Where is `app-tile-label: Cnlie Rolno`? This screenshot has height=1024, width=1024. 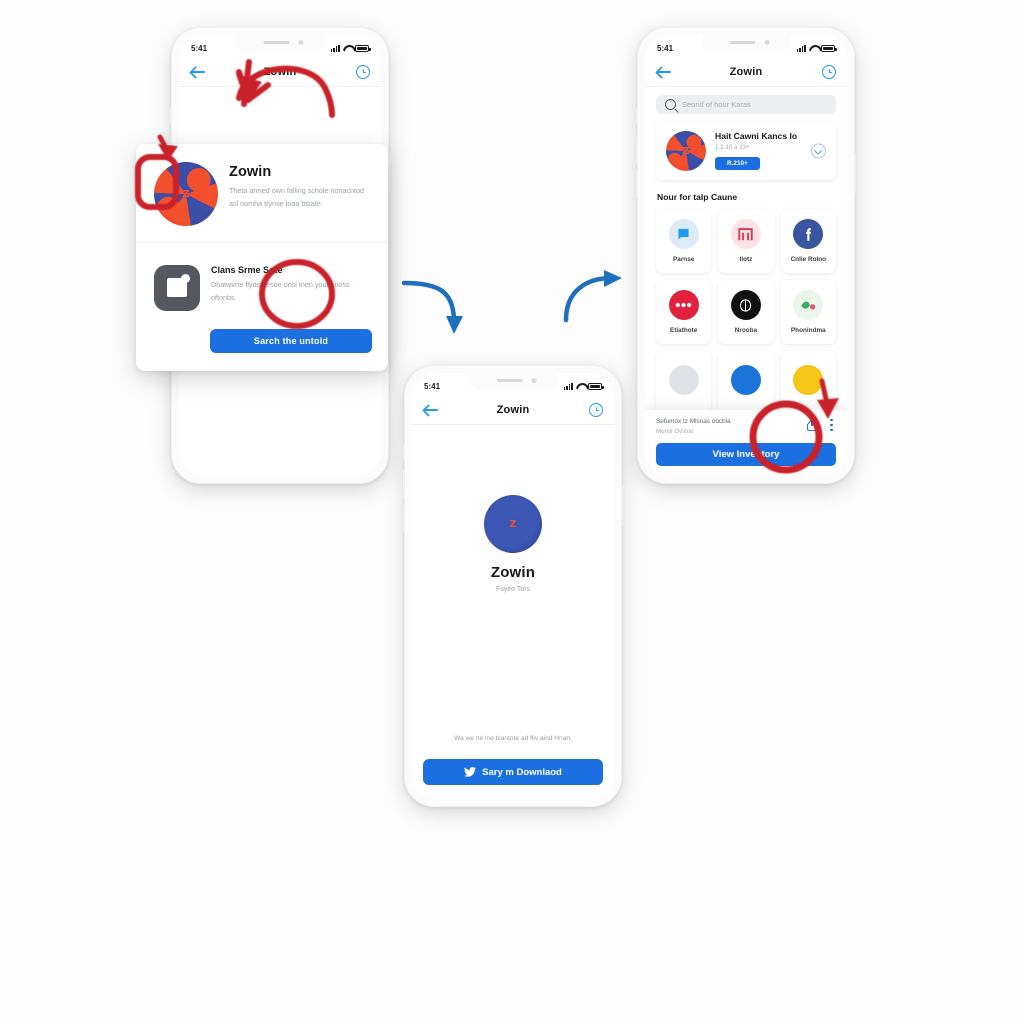
app-tile-label: Cnlie Rolno is located at coordinates (808, 259).